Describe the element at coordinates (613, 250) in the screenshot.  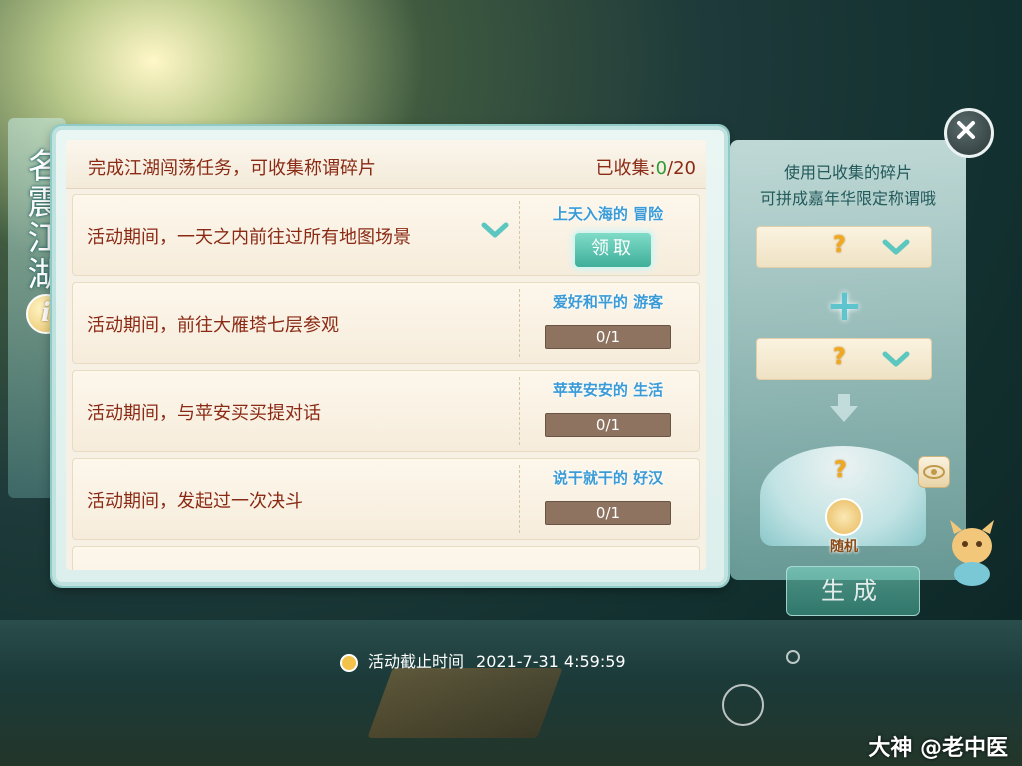
I see `claim-button: 领取` at that location.